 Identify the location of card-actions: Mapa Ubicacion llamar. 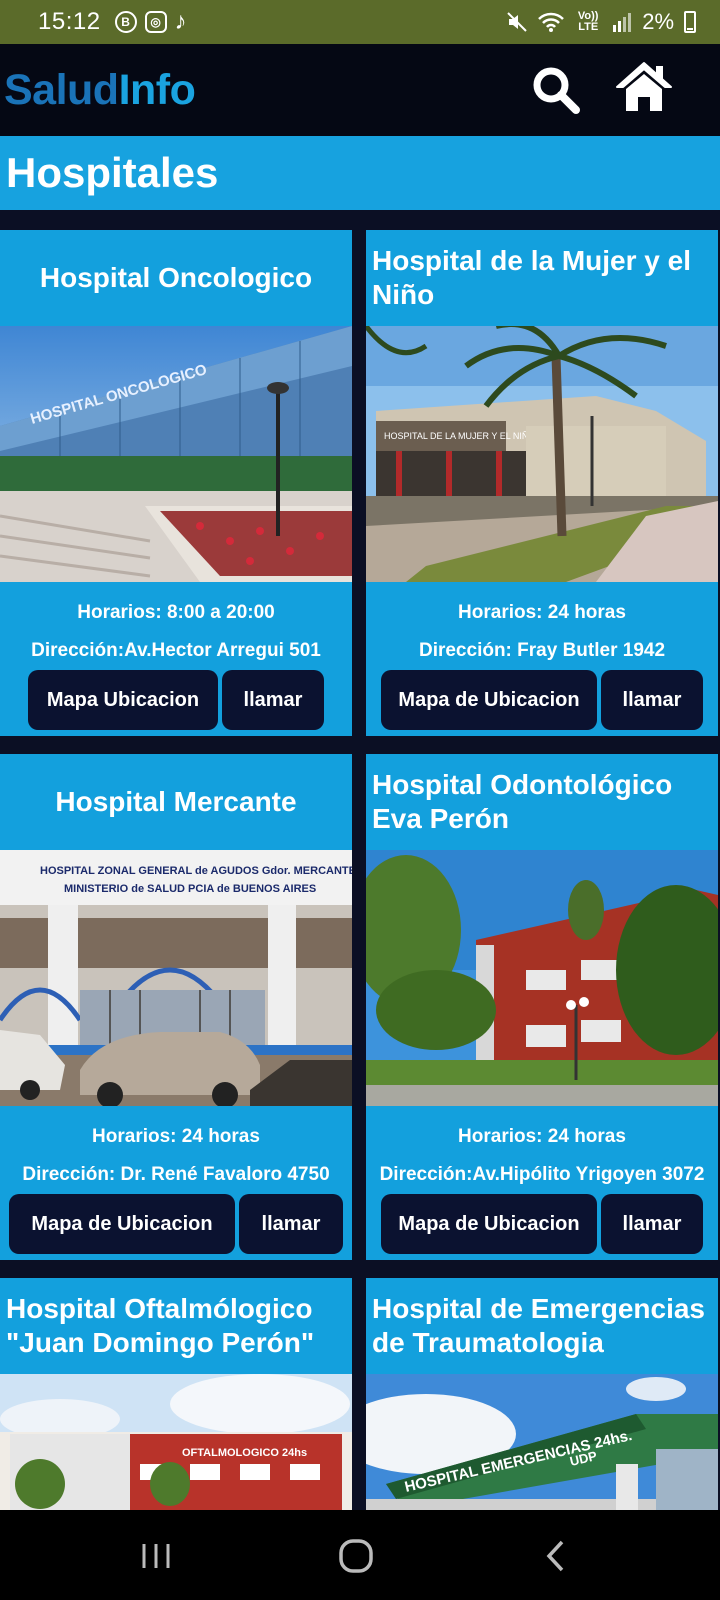
(176, 700).